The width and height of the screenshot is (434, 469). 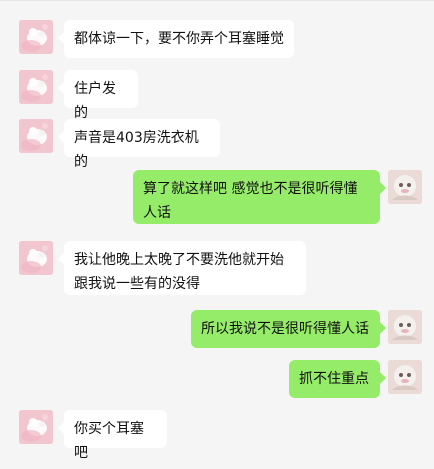 I want to click on message-bubble: 声音是403房洗衣机的, so click(x=139, y=144).